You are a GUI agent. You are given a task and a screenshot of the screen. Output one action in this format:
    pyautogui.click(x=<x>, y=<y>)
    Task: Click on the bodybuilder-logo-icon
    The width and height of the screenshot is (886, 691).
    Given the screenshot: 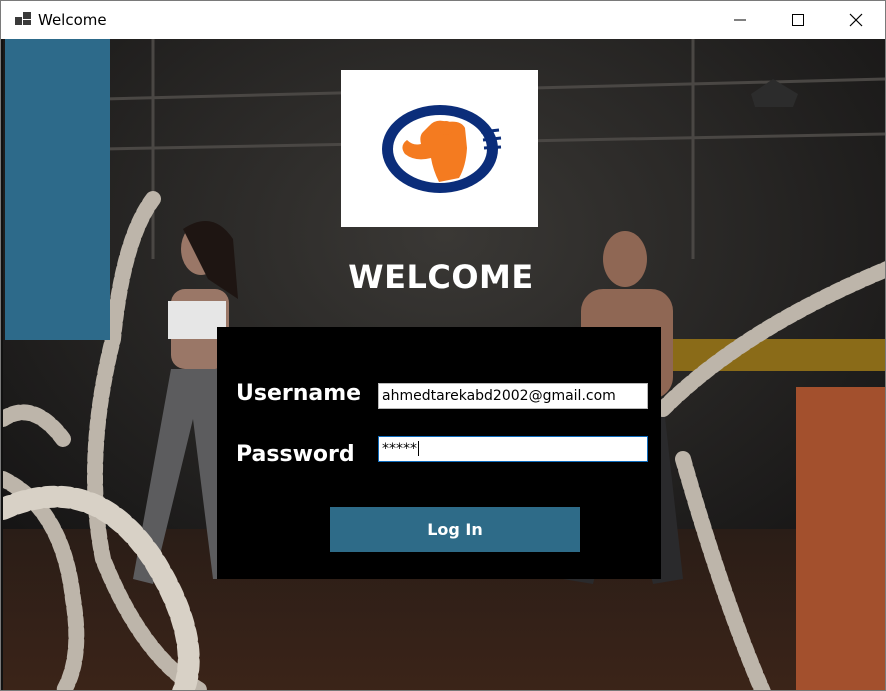 What is the action you would take?
    pyautogui.click(x=442, y=149)
    